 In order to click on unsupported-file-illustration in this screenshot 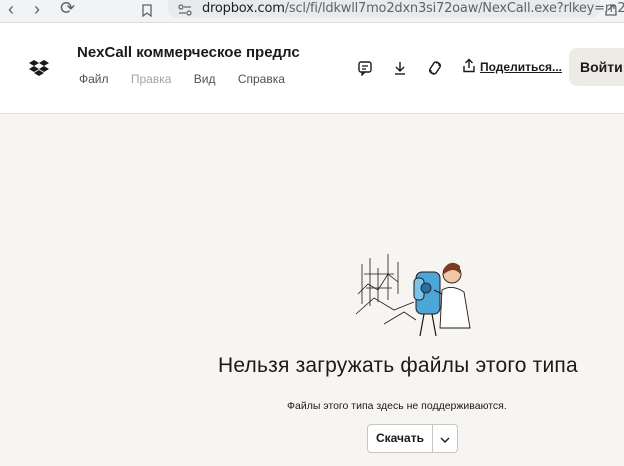, I will do `click(417, 292)`.